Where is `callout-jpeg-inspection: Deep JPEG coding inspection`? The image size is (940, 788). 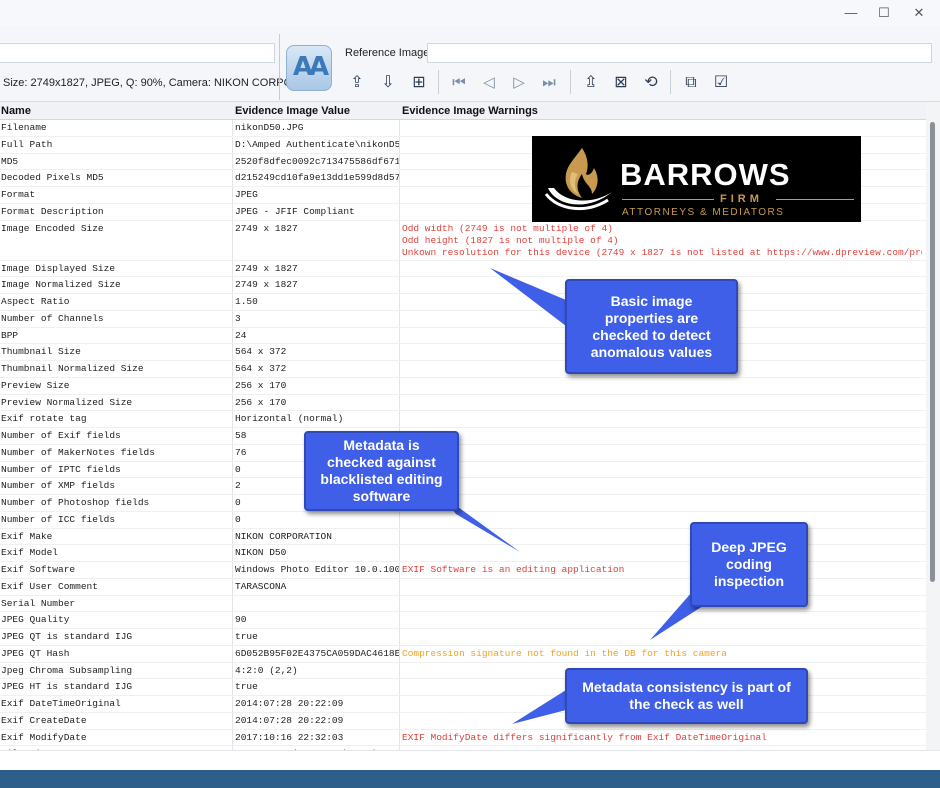 callout-jpeg-inspection: Deep JPEG coding inspection is located at coordinates (749, 564).